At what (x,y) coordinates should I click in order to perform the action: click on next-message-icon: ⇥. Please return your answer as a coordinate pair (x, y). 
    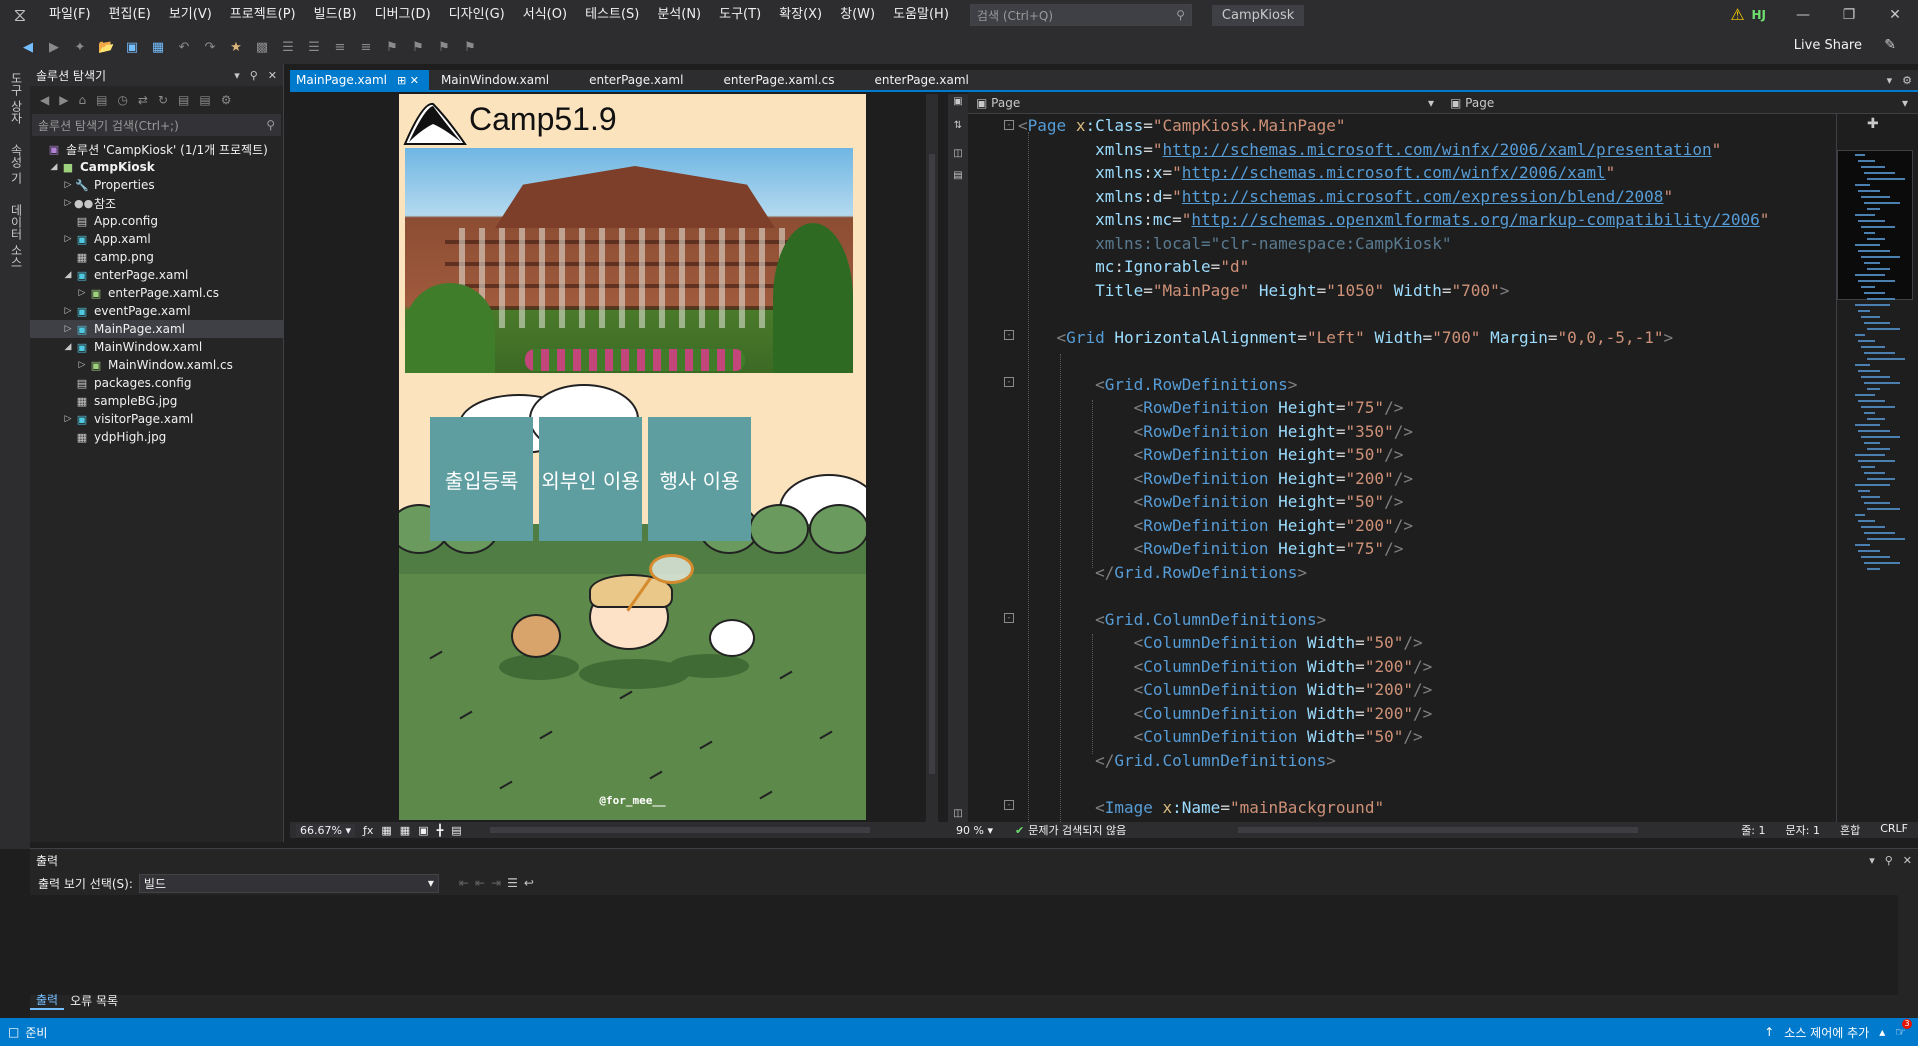
    Looking at the image, I should click on (496, 883).